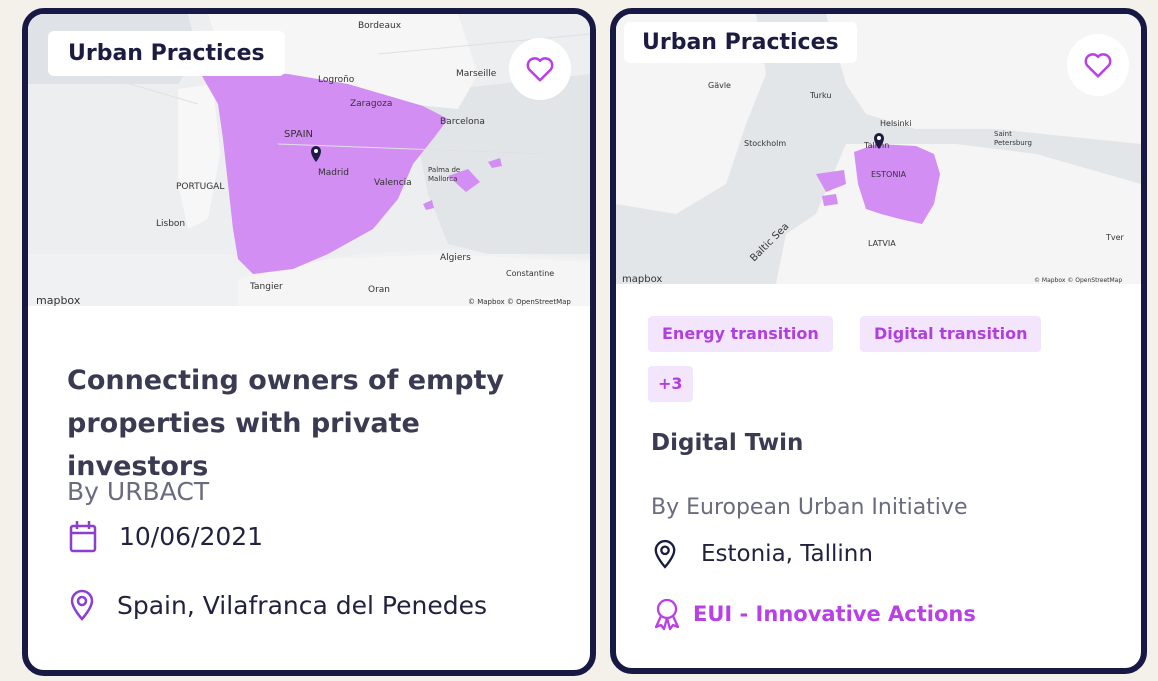 This screenshot has height=681, width=1158. Describe the element at coordinates (444, 170) in the screenshot. I see `svg-text: Palma de` at that location.